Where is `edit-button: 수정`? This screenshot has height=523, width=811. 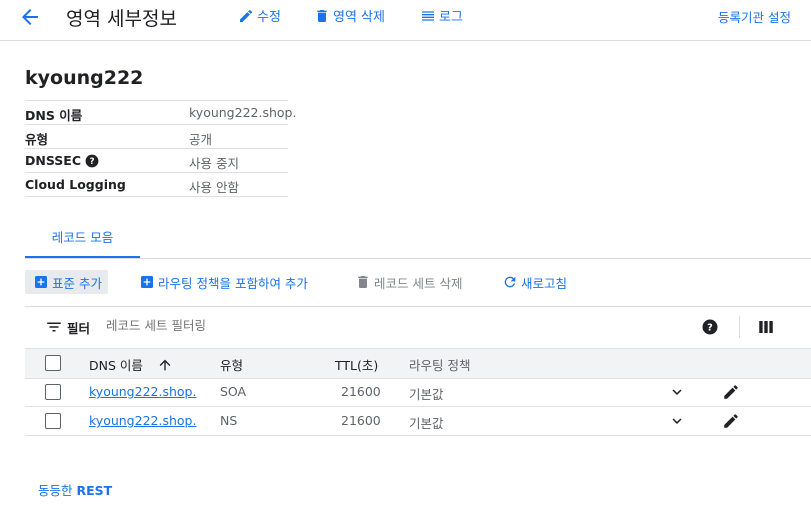
edit-button: 수정 is located at coordinates (259, 15).